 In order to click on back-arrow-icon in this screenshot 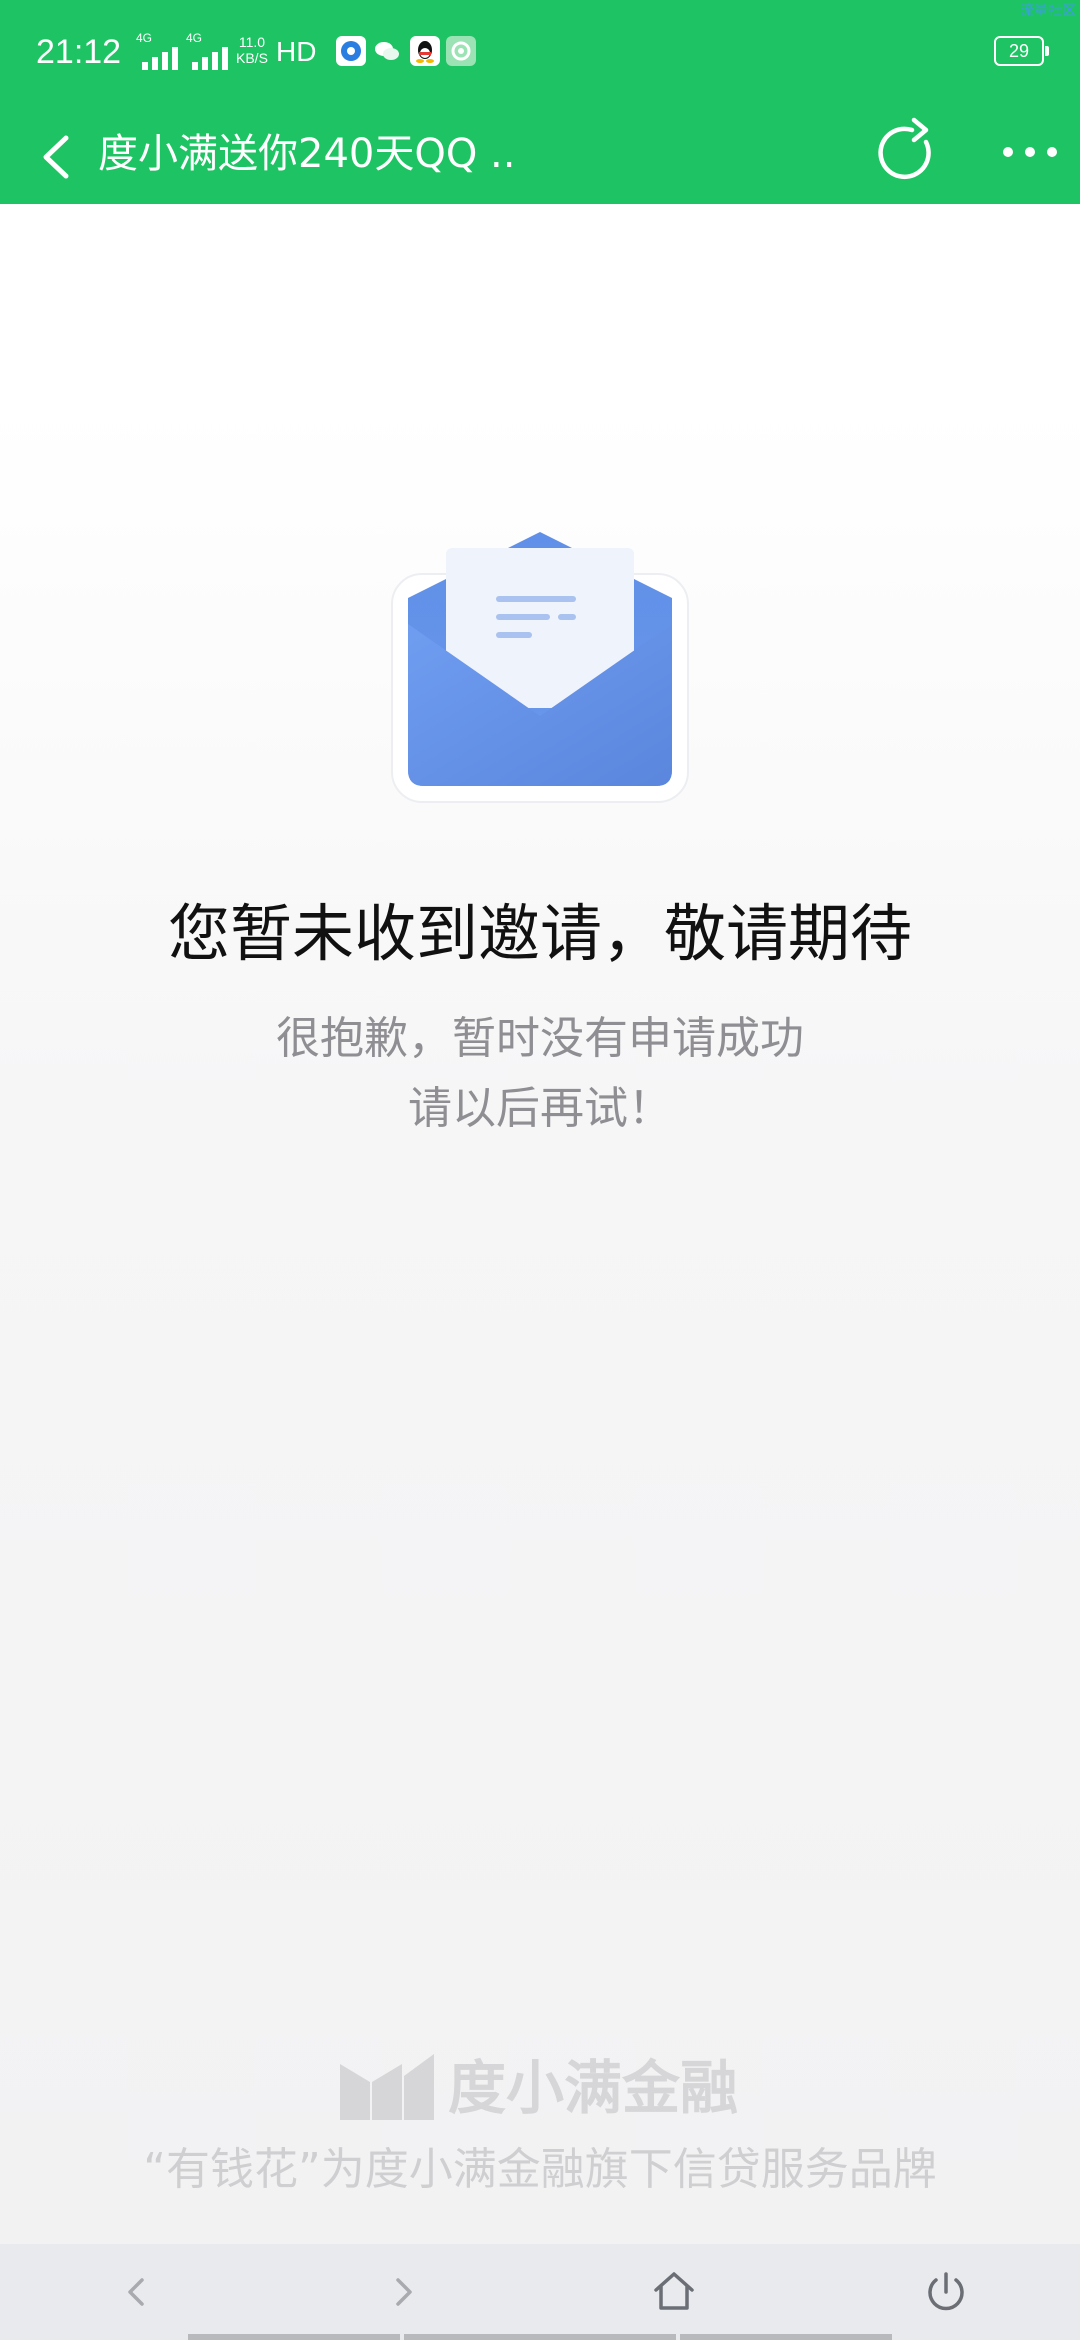, I will do `click(56, 157)`.